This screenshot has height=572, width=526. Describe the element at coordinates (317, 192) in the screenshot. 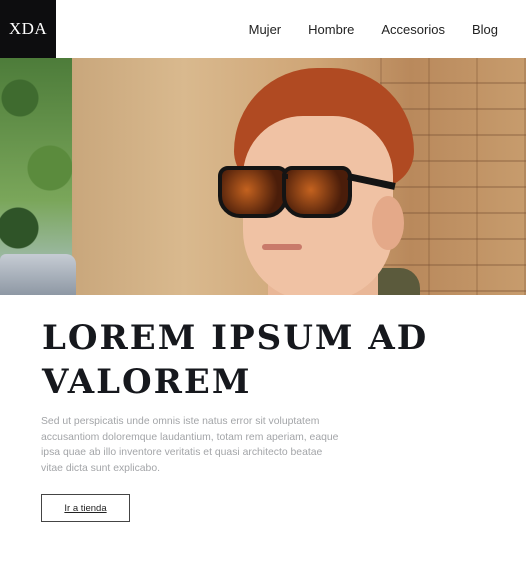

I see `sunglasses-right-lens-icon` at that location.